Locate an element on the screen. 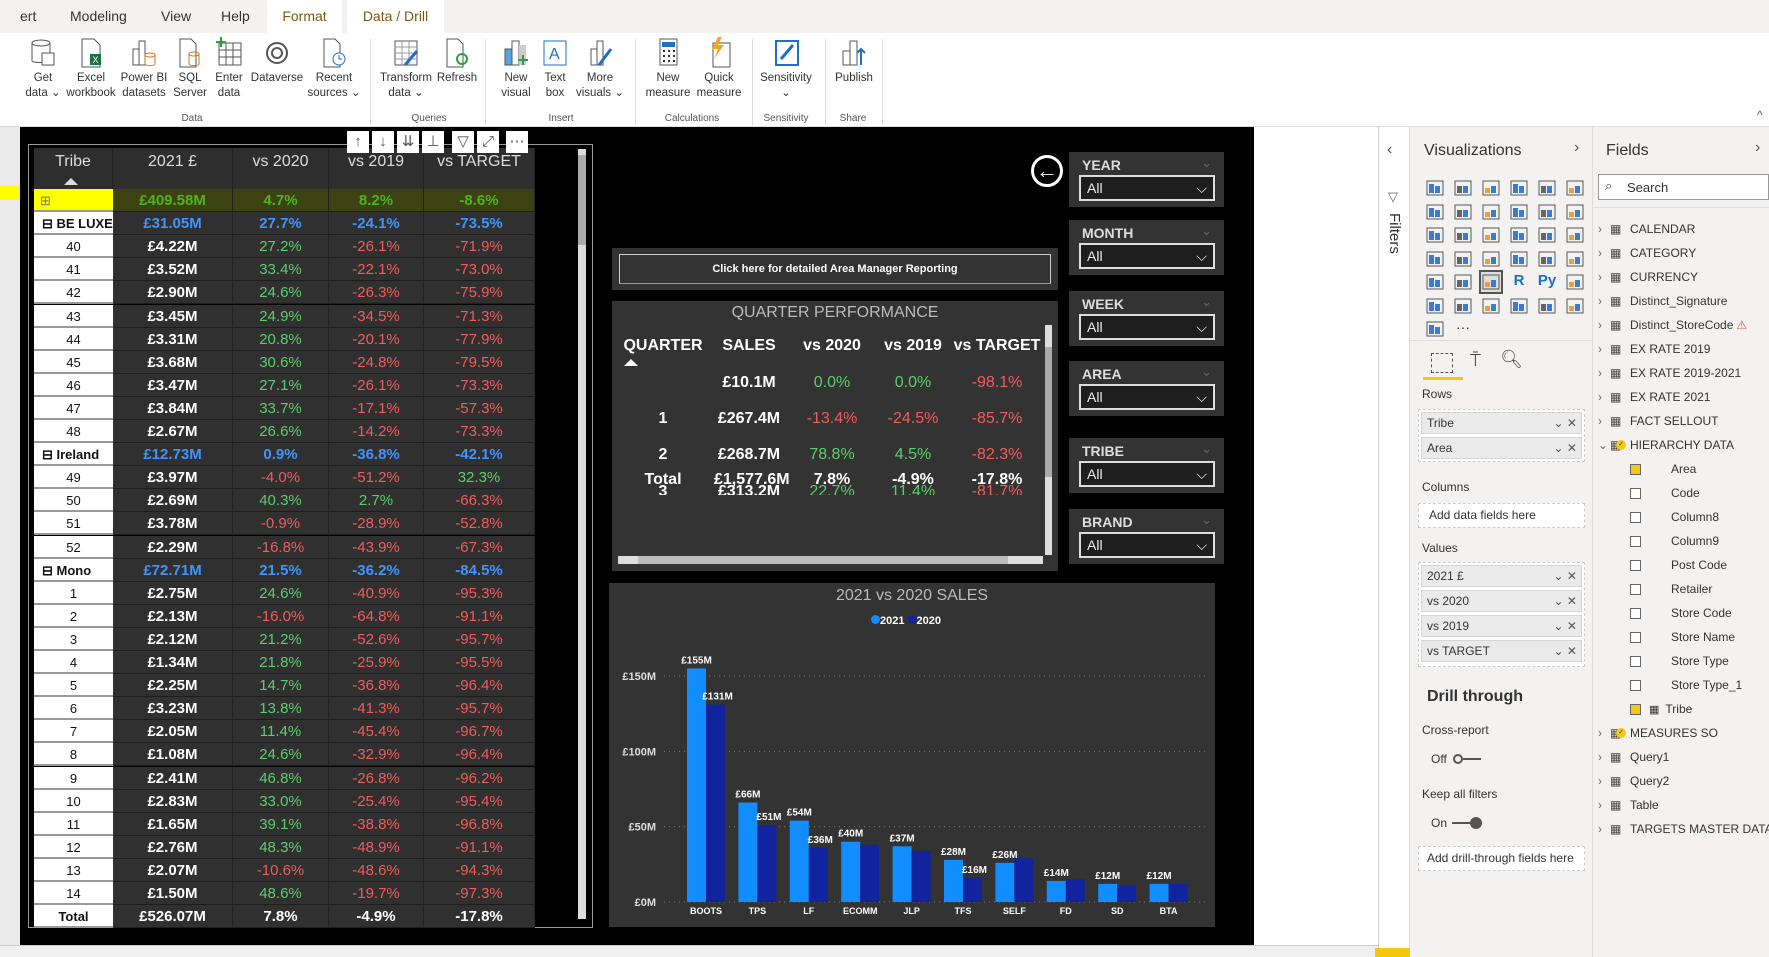 Image resolution: width=1769 pixels, height=957 pixels. tribe-cell: ⊟ Mono is located at coordinates (73, 570).